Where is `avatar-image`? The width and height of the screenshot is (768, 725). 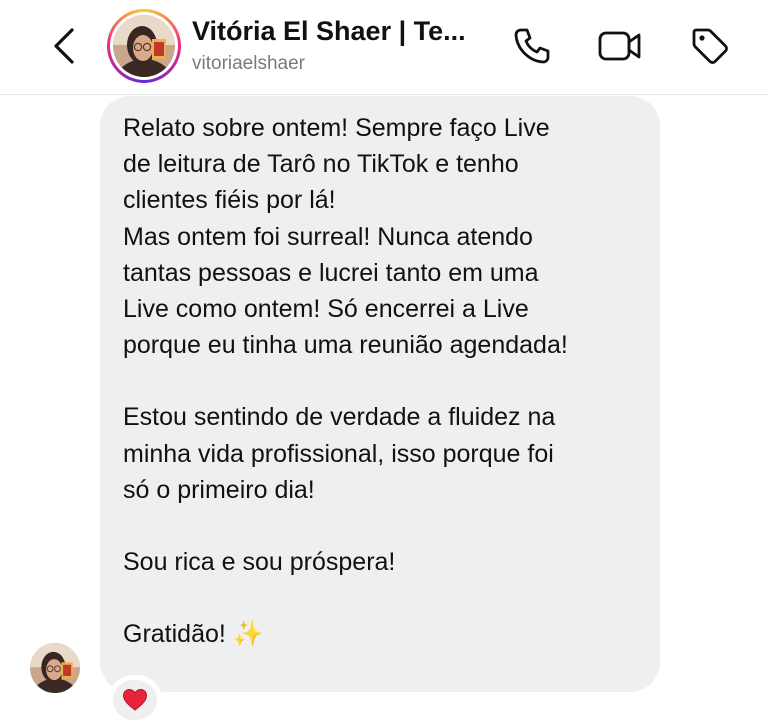 avatar-image is located at coordinates (144, 46).